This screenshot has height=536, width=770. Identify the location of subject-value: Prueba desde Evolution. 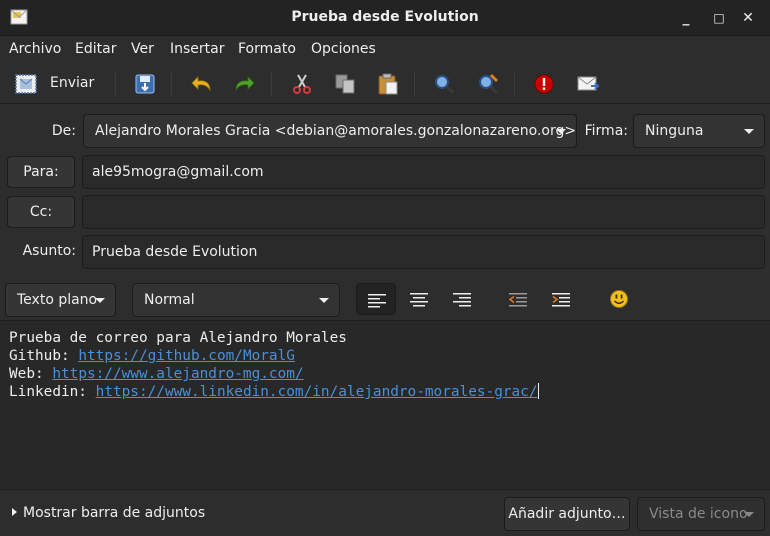
(175, 252).